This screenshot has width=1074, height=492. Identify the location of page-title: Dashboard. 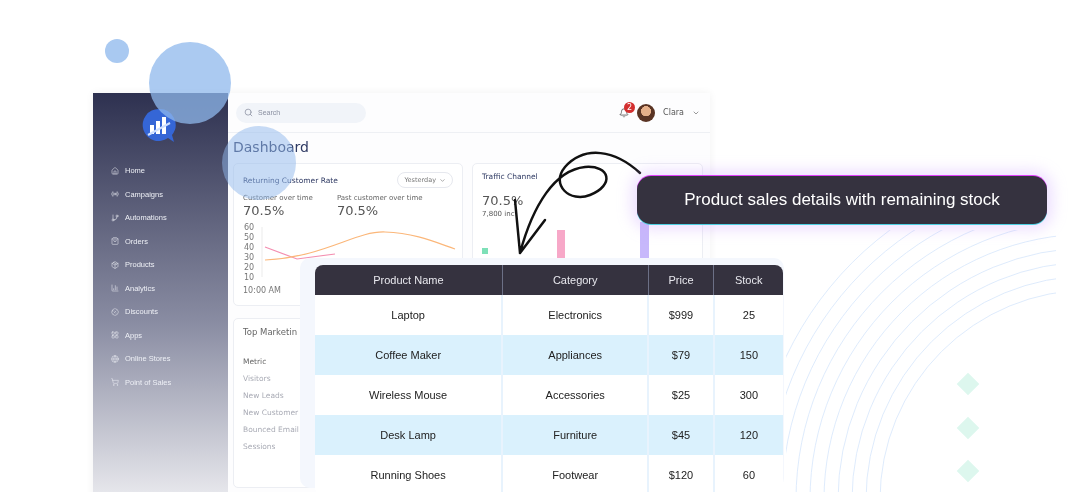
(271, 147).